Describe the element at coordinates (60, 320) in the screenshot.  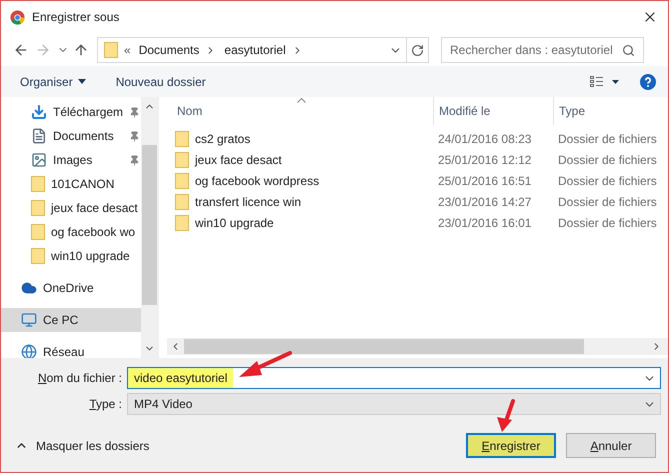
I see `nav-item-label: Ce PC` at that location.